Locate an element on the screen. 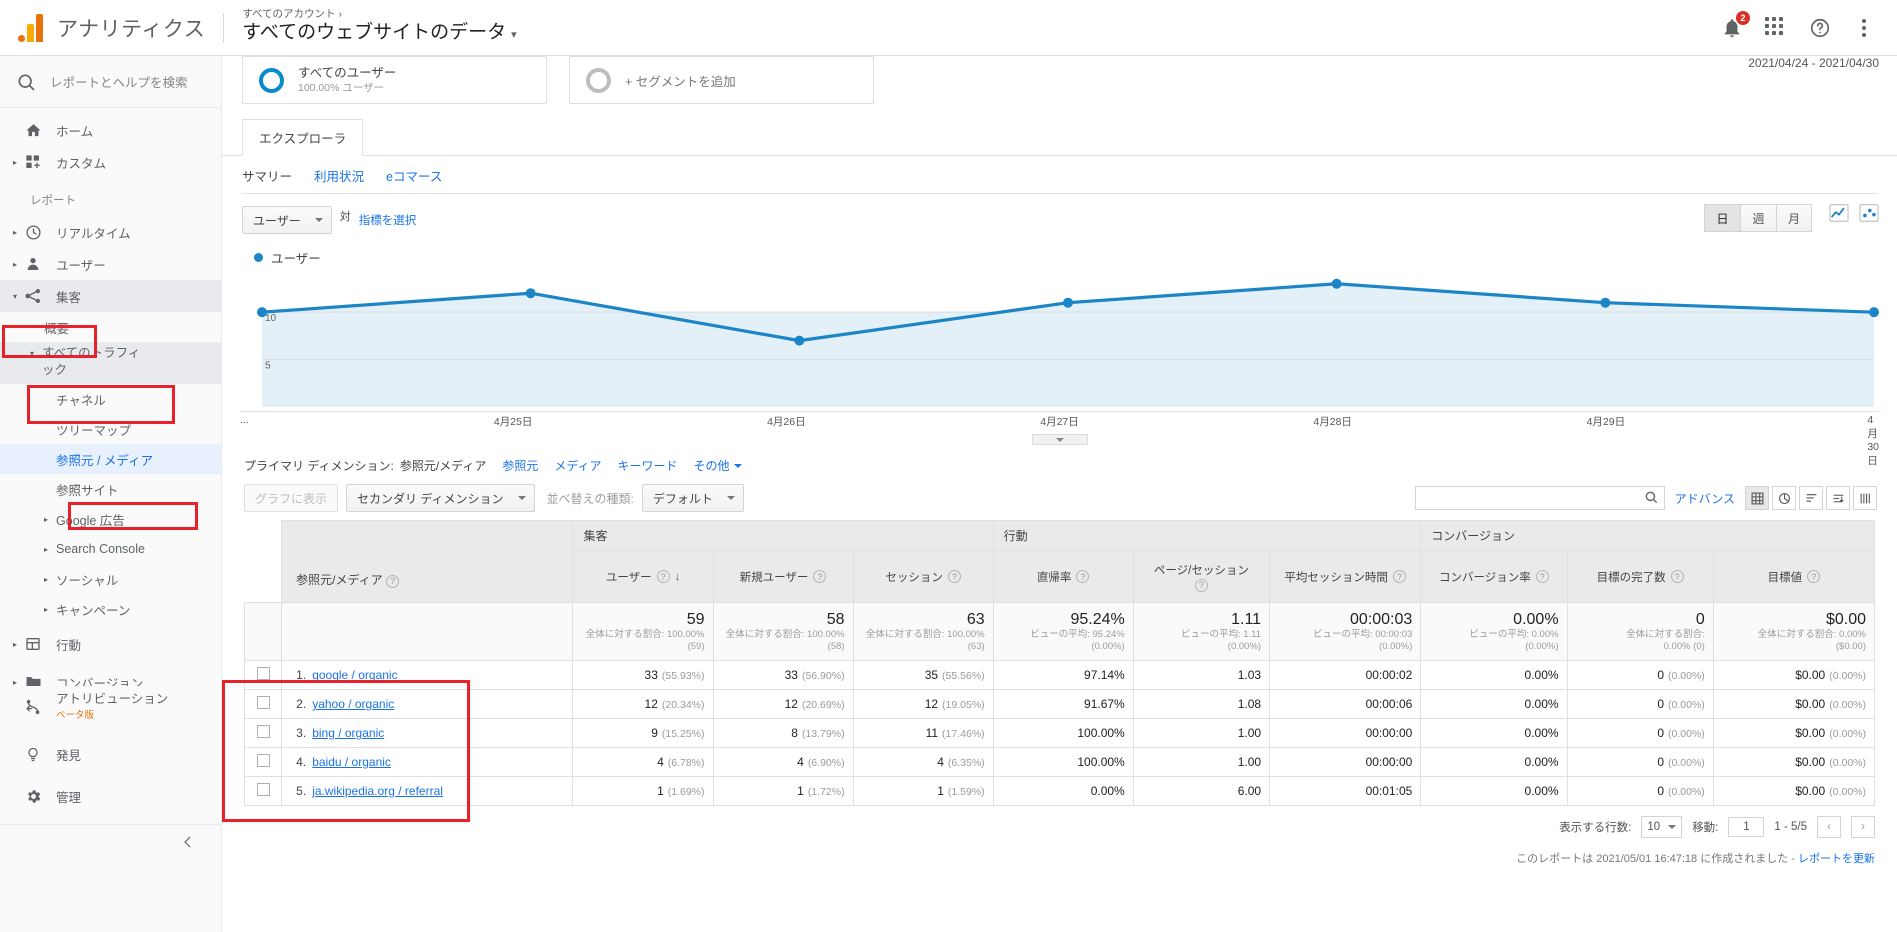 Image resolution: width=1897 pixels, height=932 pixels. help-icon is located at coordinates (1820, 28).